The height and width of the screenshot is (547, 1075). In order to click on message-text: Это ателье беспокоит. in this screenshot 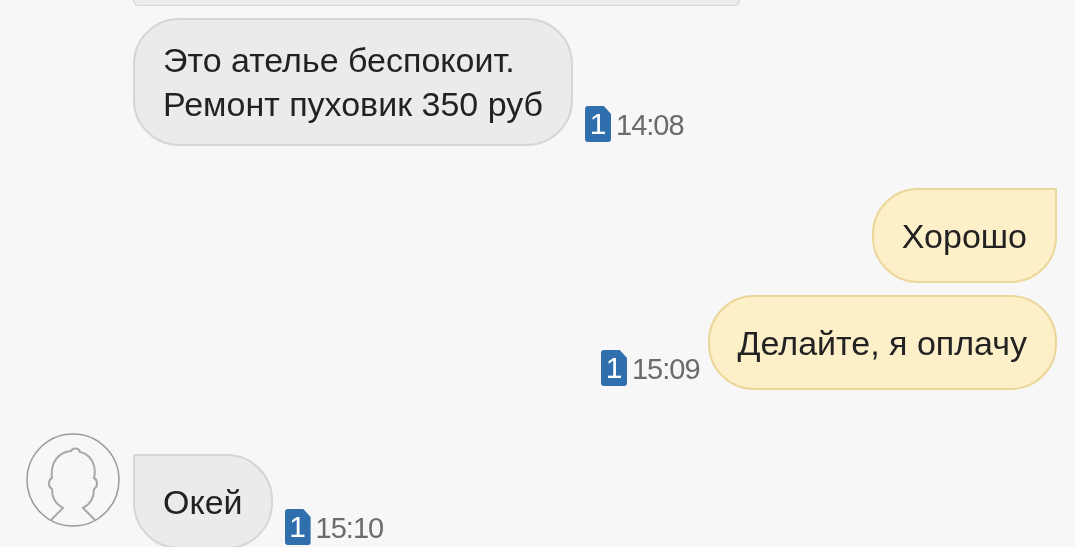, I will do `click(339, 60)`.